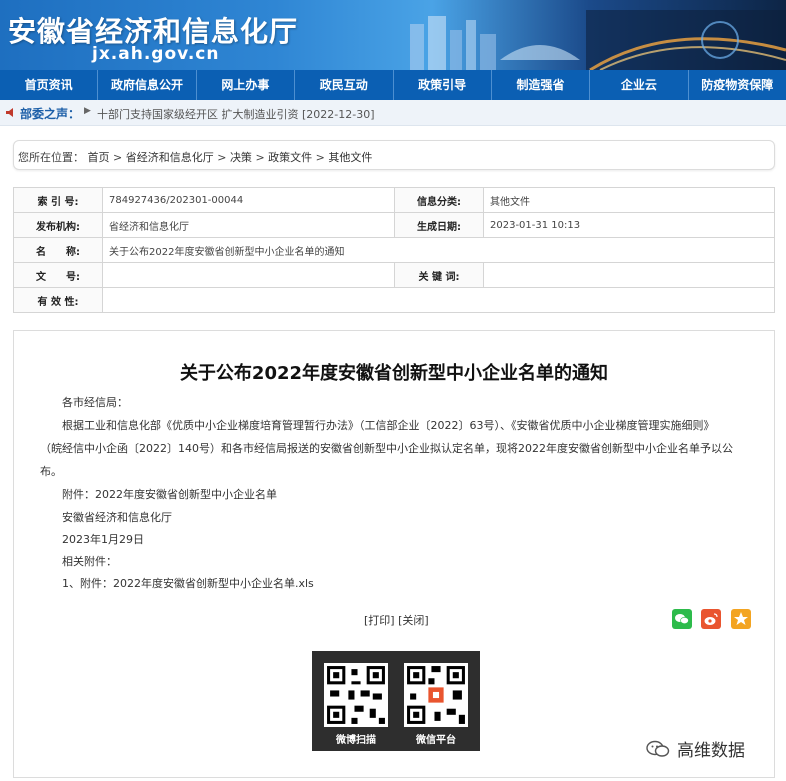 This screenshot has width=786, height=781. What do you see at coordinates (49, 85) in the screenshot?
I see `nav-item-home-news: 首页资讯` at bounding box center [49, 85].